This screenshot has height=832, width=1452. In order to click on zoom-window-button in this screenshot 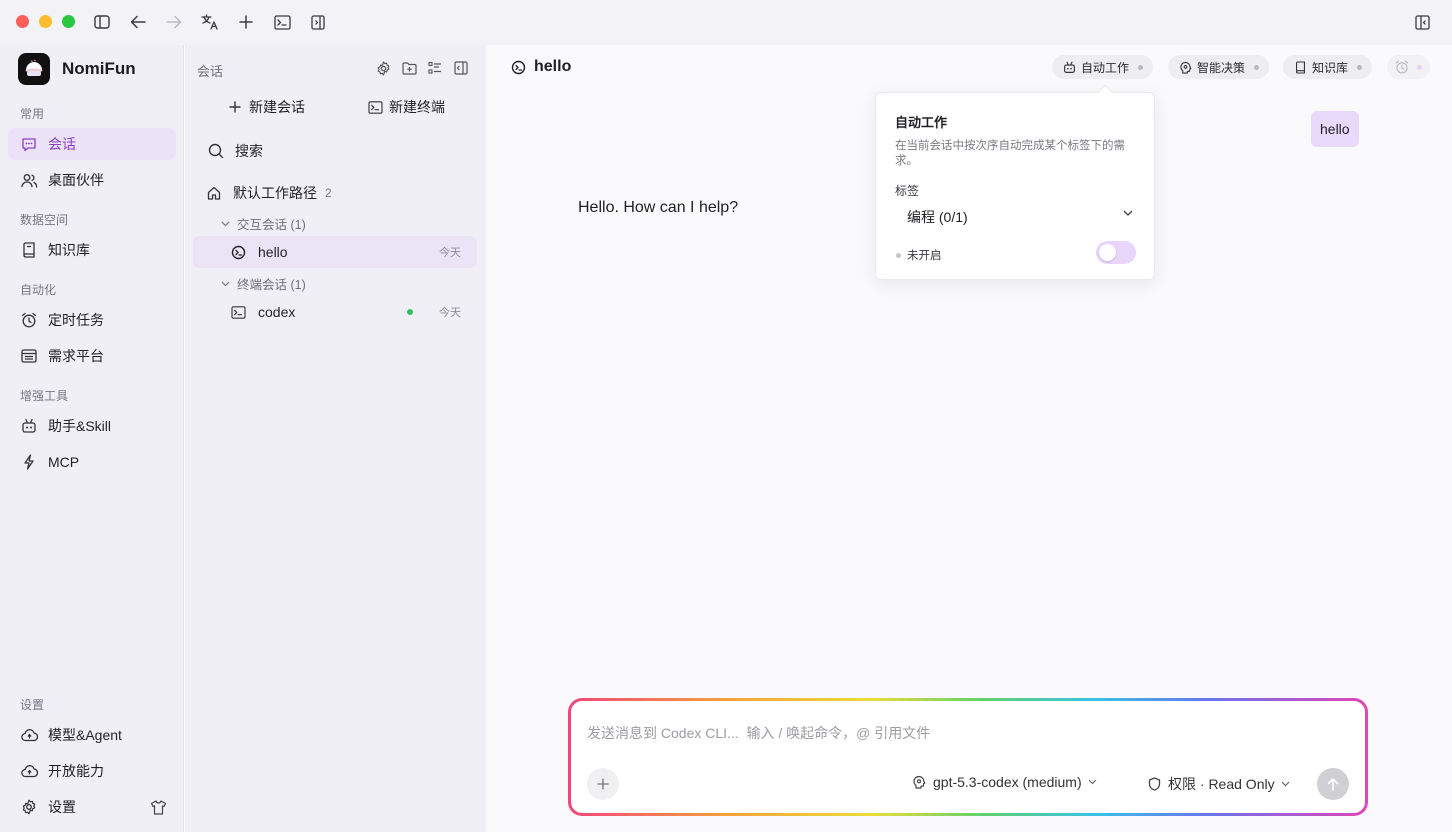, I will do `click(68, 21)`.